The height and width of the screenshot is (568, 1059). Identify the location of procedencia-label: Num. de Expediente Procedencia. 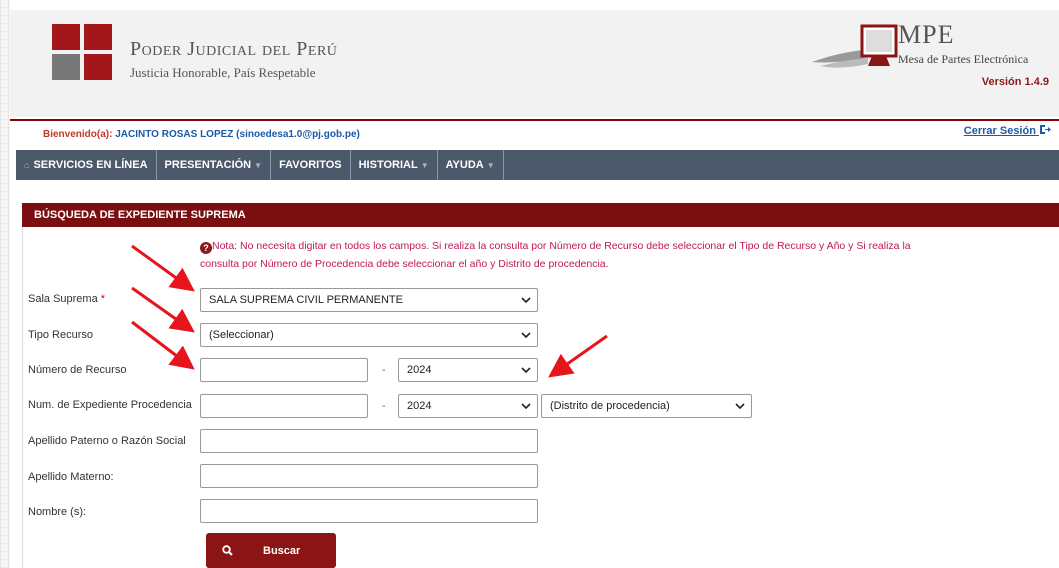
(110, 405).